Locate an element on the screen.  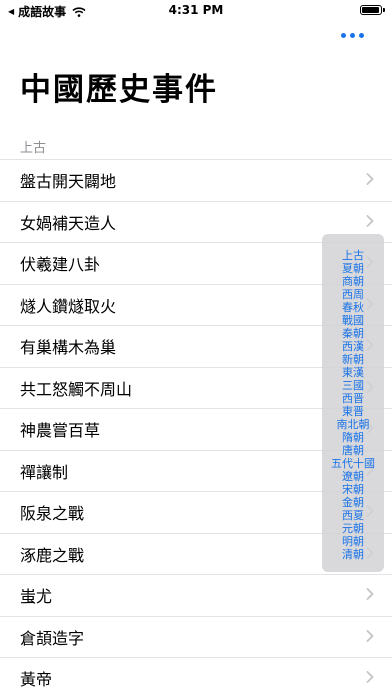
section-index-item: 元朝 is located at coordinates (353, 528).